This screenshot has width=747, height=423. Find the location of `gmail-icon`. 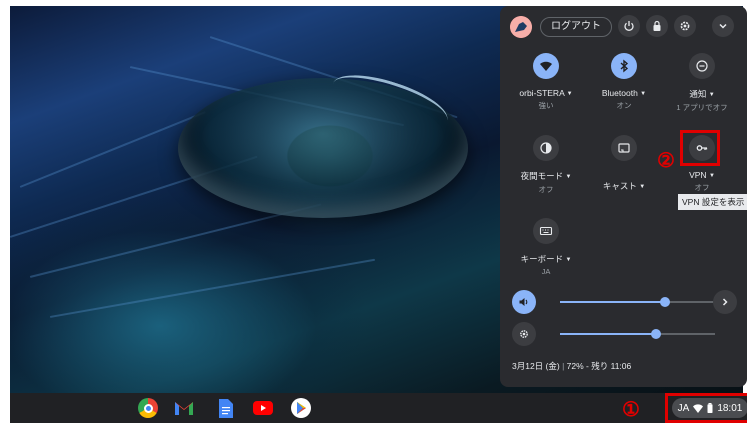

gmail-icon is located at coordinates (184, 408).